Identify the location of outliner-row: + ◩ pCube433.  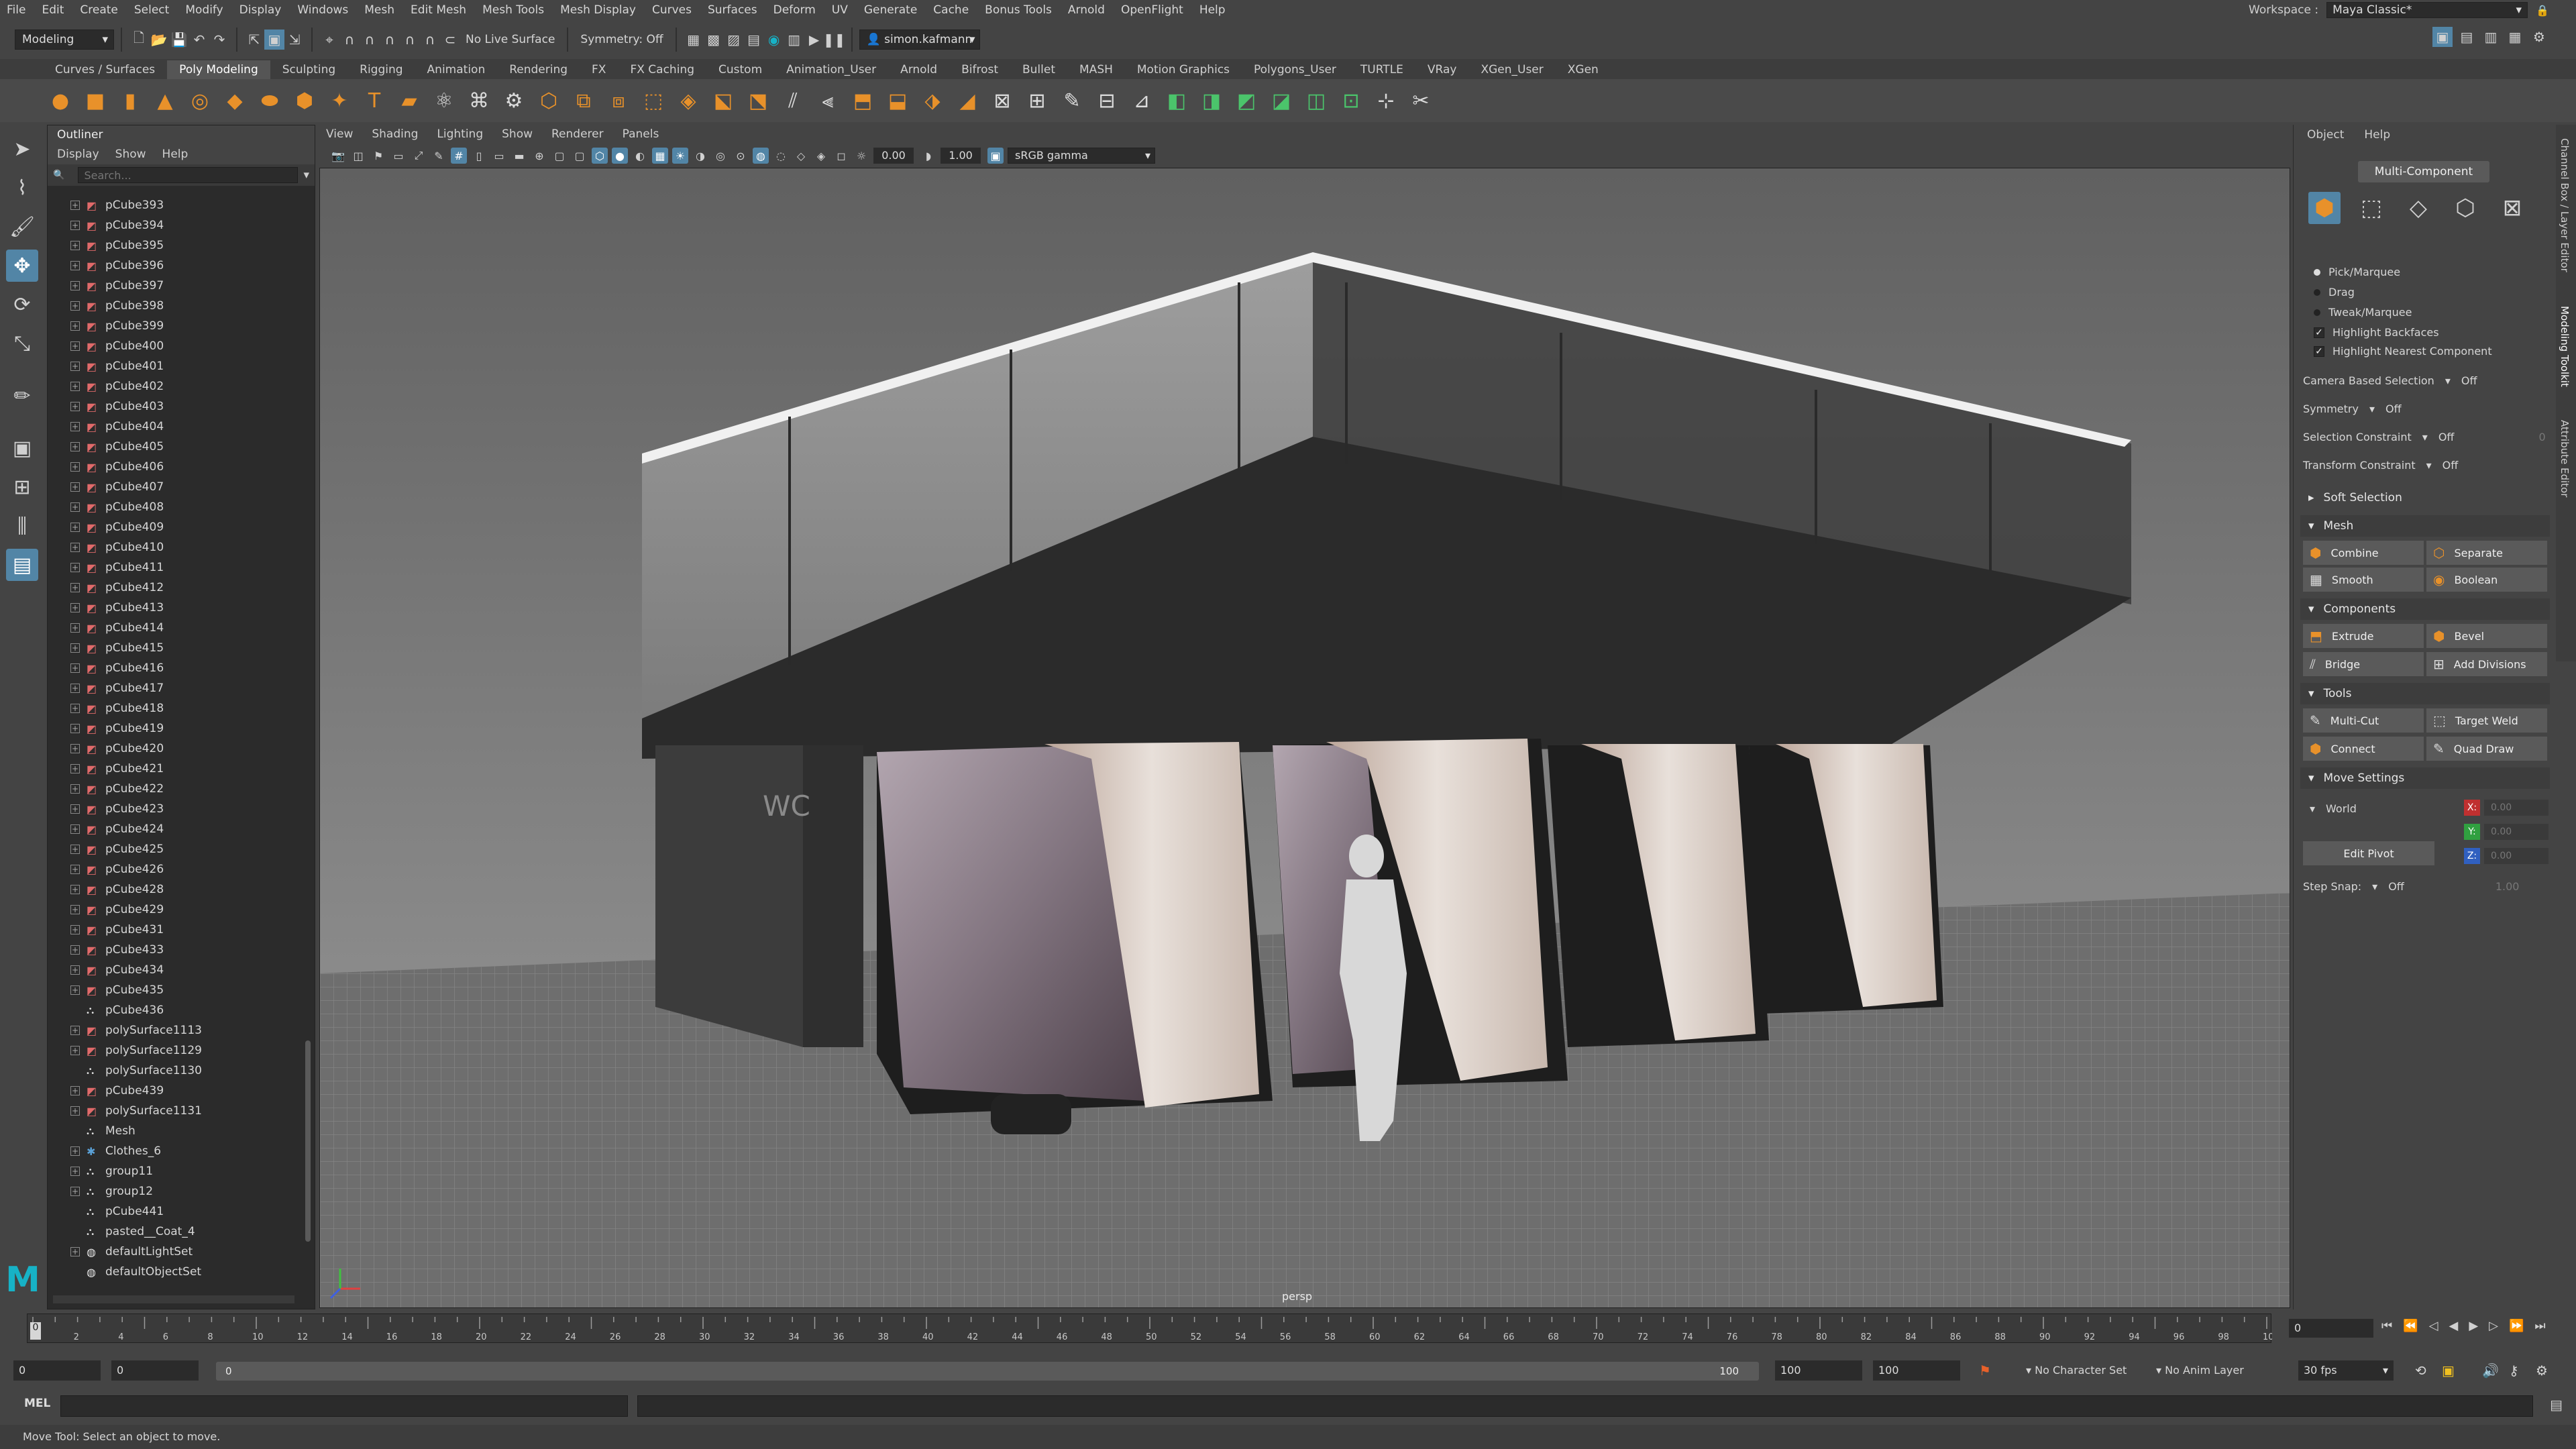
(175, 950).